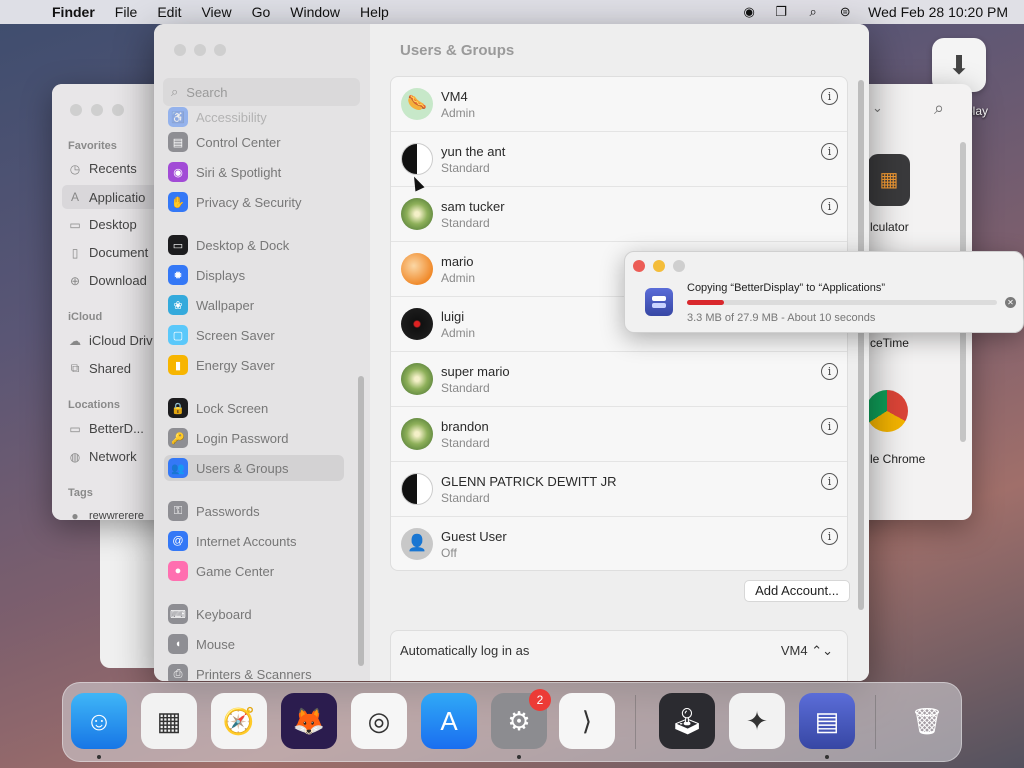 The height and width of the screenshot is (768, 1024). What do you see at coordinates (619, 379) in the screenshot?
I see `user-row: super mario Standard i` at bounding box center [619, 379].